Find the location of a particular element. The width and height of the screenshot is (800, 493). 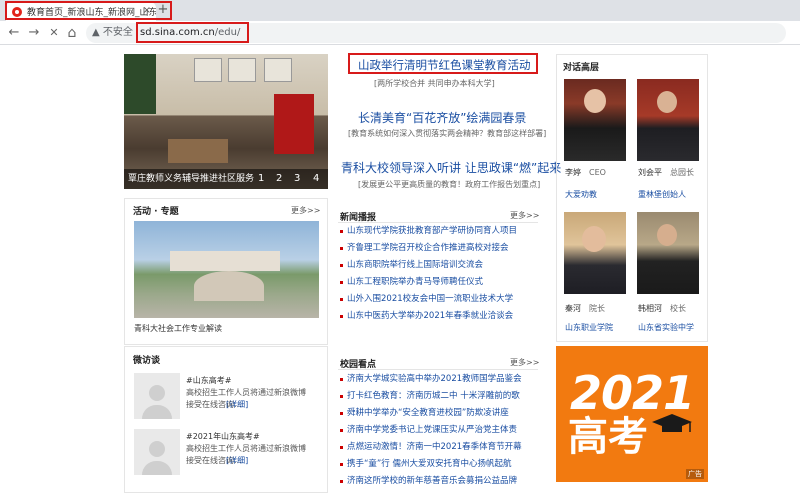

campus-item: 舜耕中学举办“安全教育进校园”防欺凌讲座 is located at coordinates (443, 413).